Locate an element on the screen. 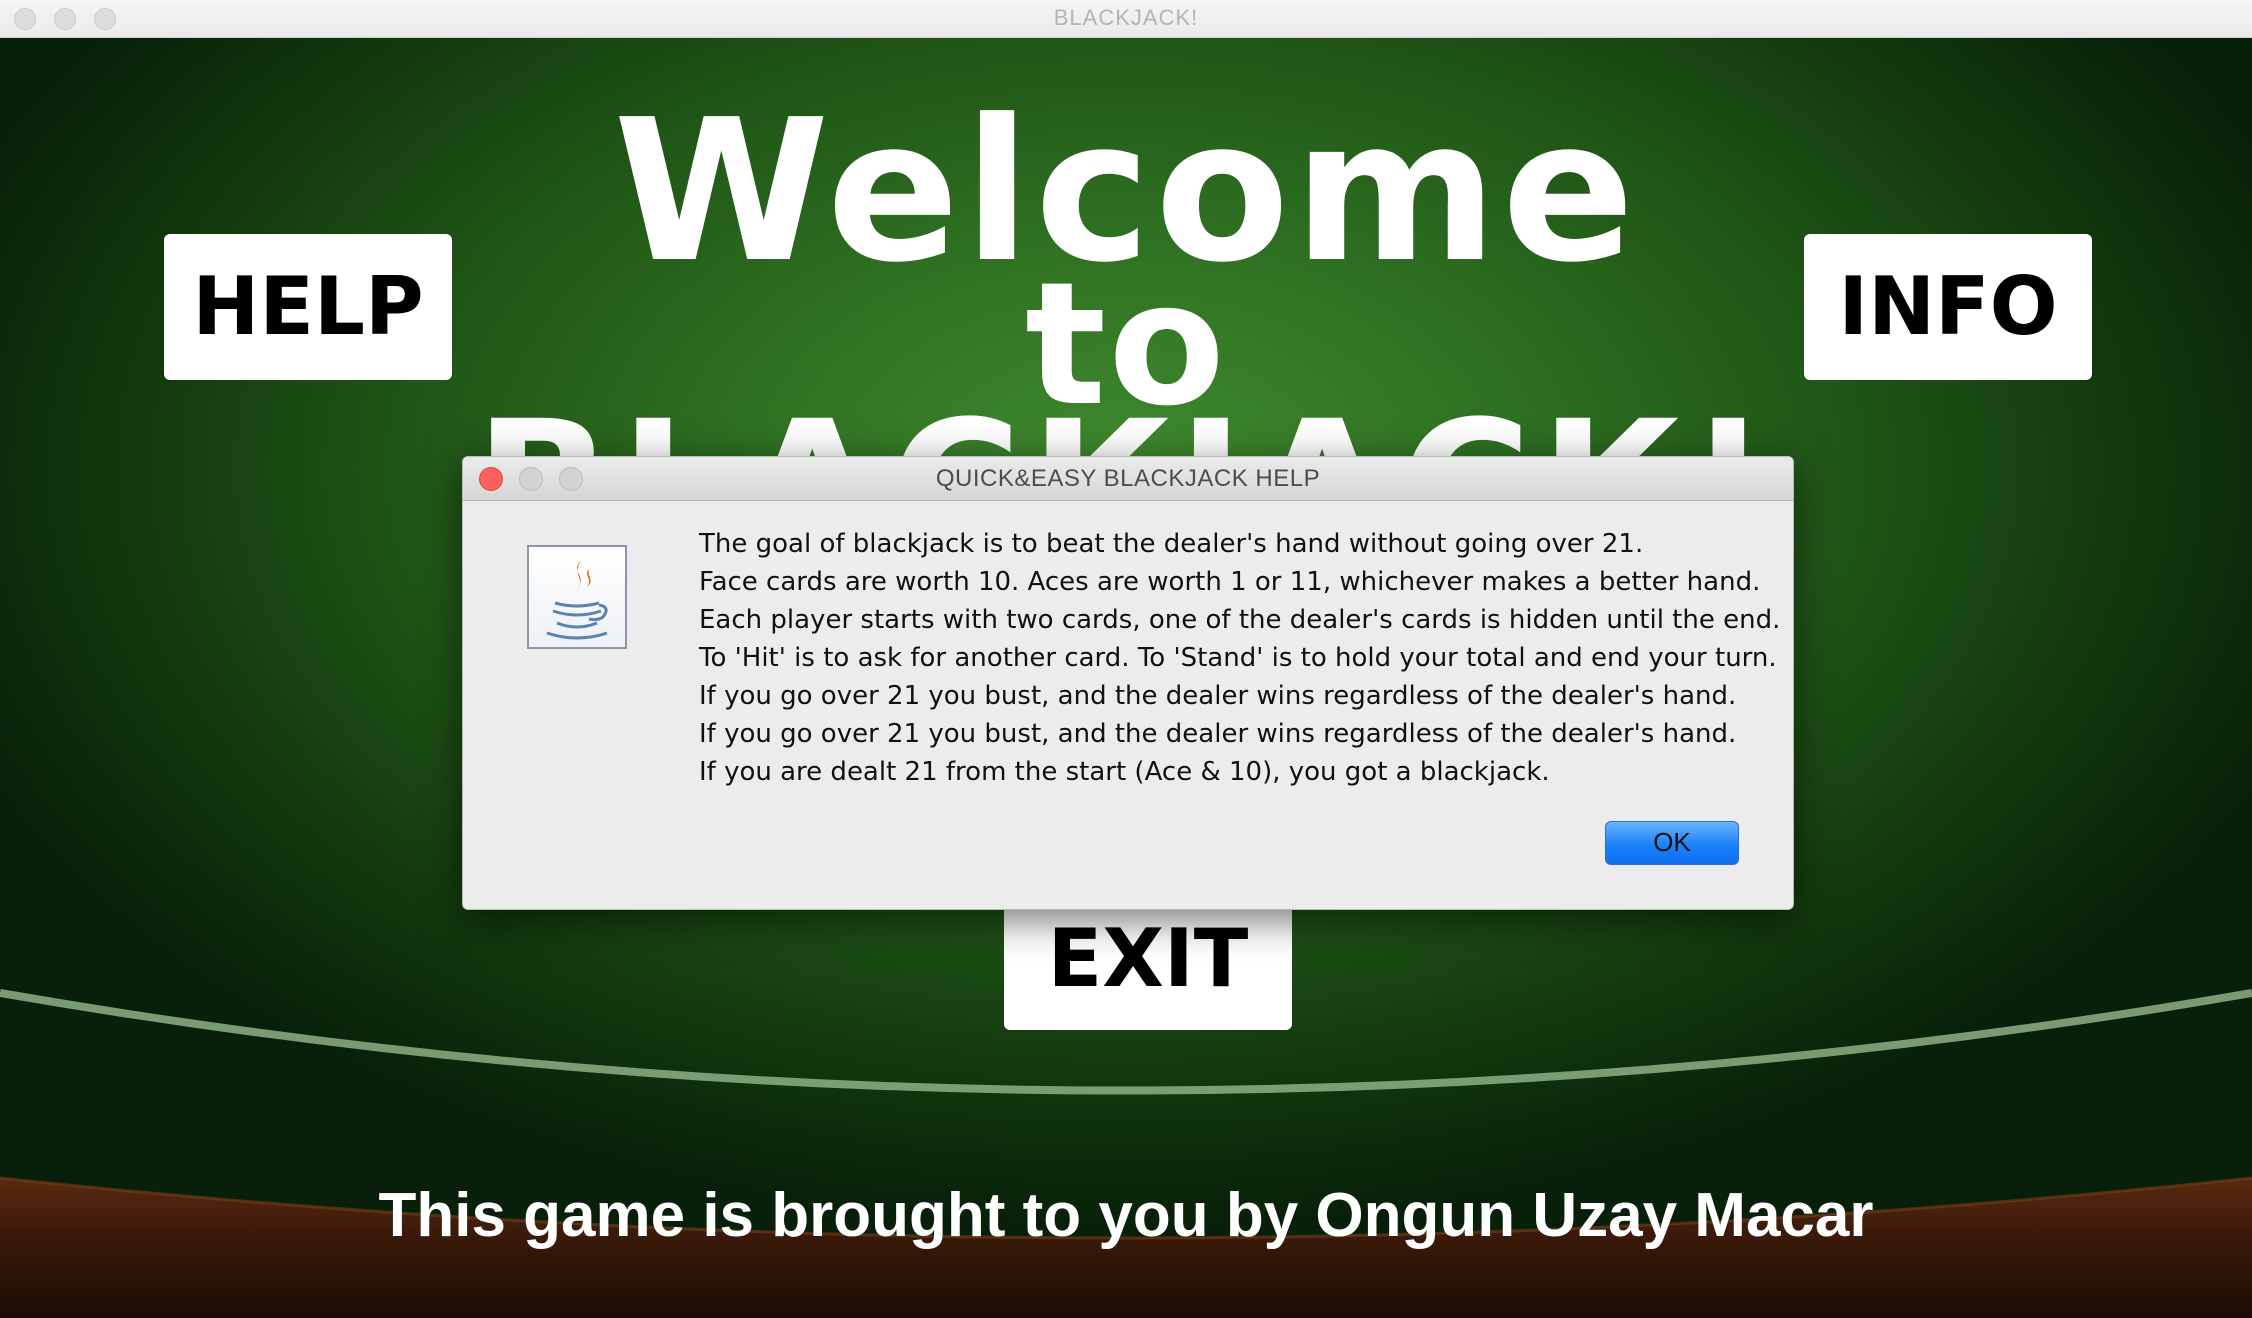  window-title: BLACKJACK! is located at coordinates (1126, 17).